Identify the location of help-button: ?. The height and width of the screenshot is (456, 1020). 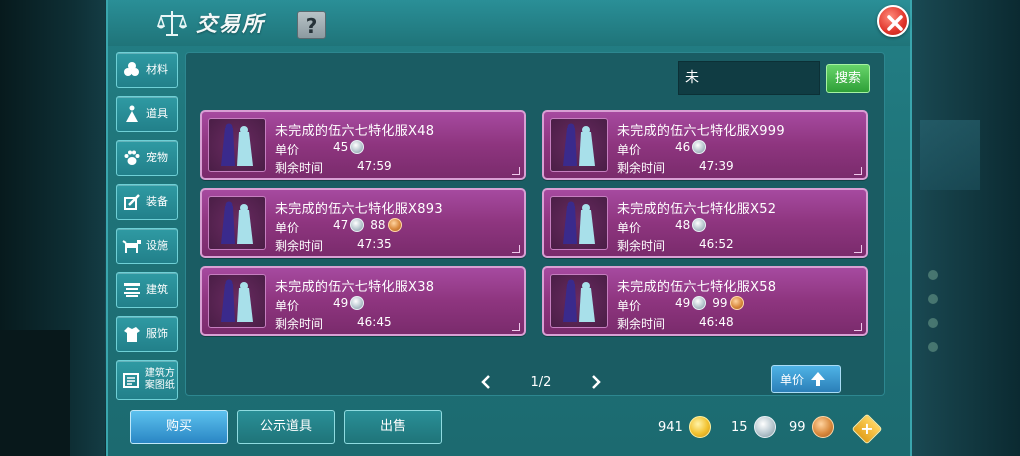
(311, 25).